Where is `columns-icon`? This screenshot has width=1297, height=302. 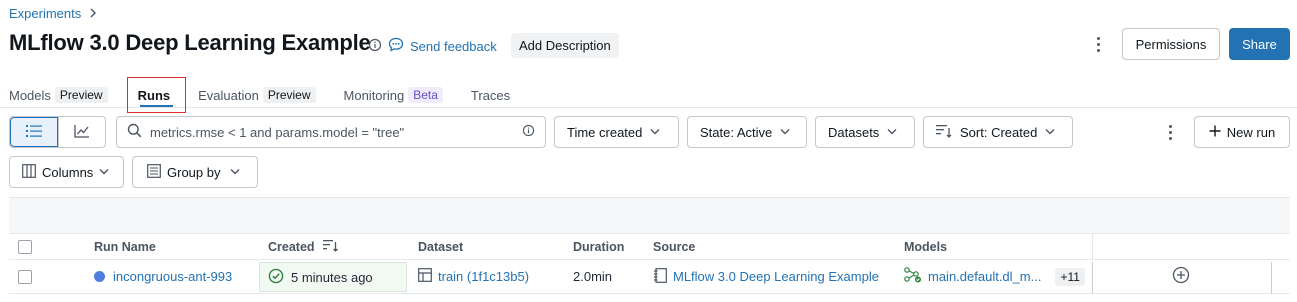
columns-icon is located at coordinates (29, 172).